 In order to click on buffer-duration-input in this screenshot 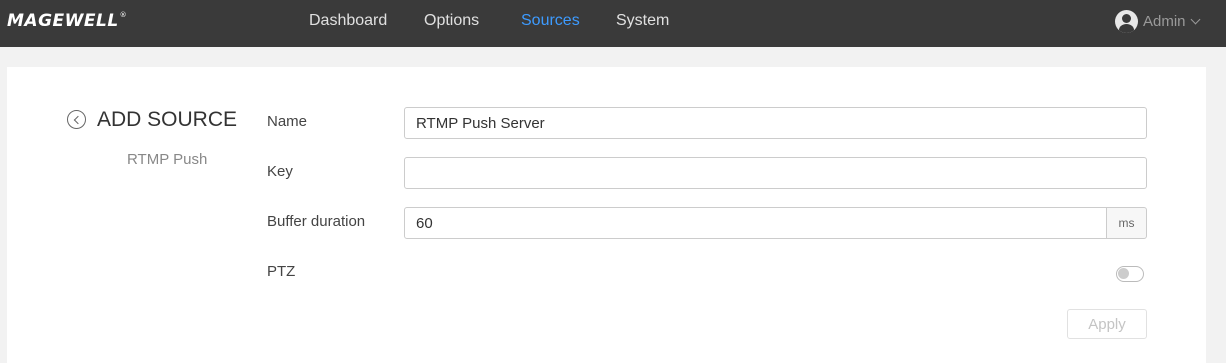, I will do `click(755, 223)`.